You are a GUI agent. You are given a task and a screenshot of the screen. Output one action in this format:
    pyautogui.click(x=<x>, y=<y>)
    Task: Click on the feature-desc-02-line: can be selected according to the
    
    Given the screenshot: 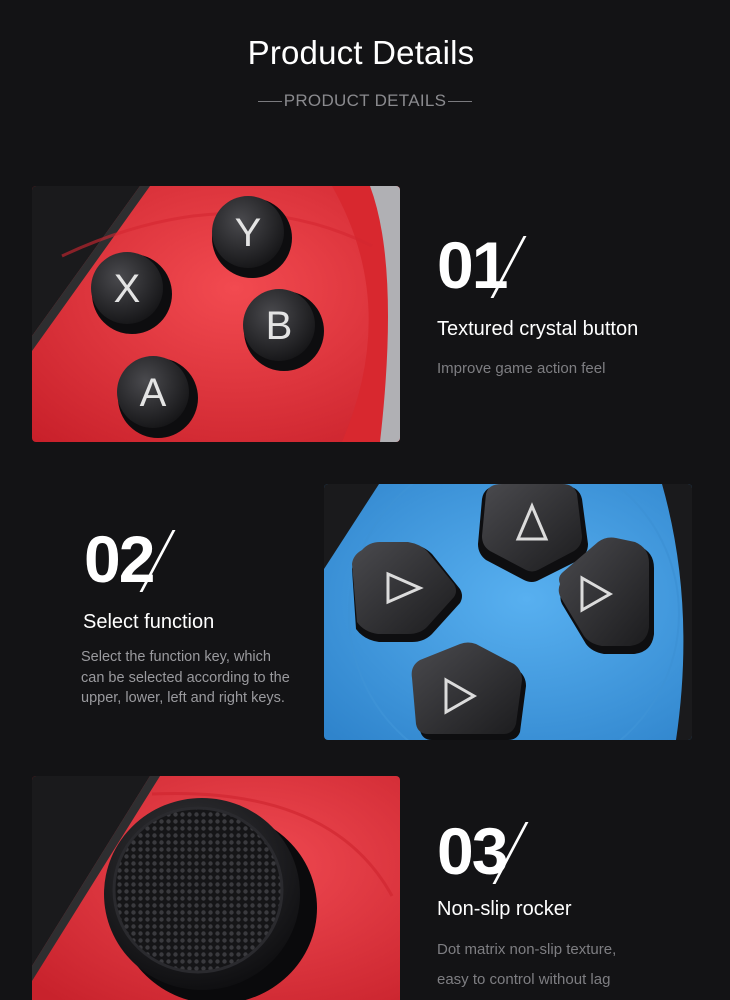 What is the action you would take?
    pyautogui.click(x=185, y=677)
    